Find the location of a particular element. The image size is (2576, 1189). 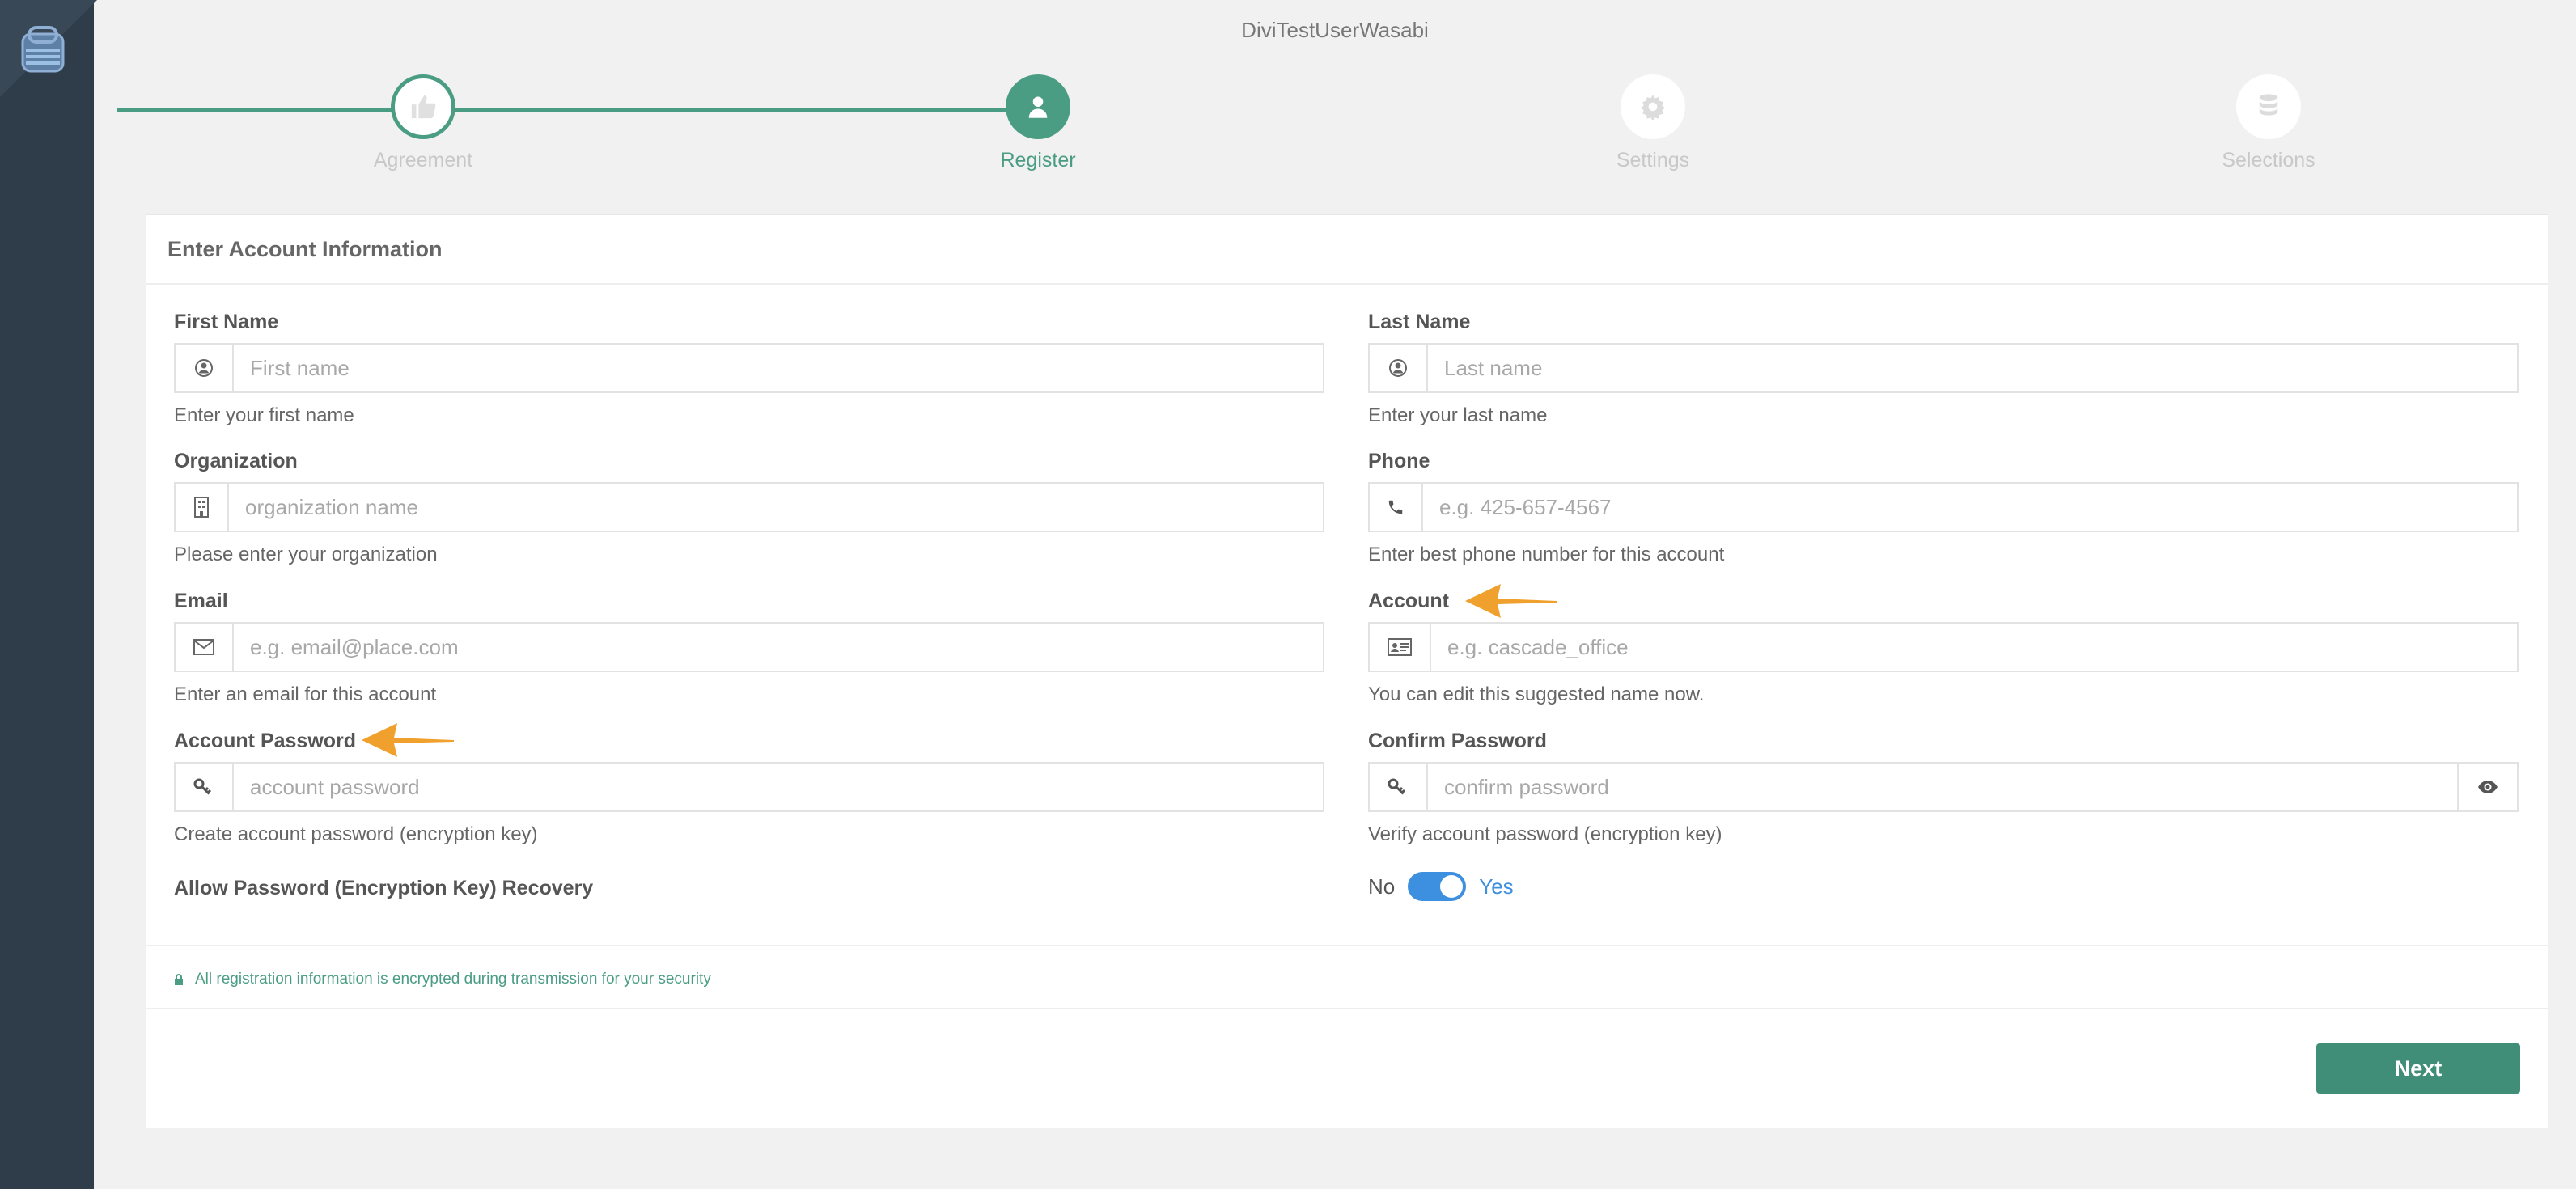

first-name-input is located at coordinates (778, 368).